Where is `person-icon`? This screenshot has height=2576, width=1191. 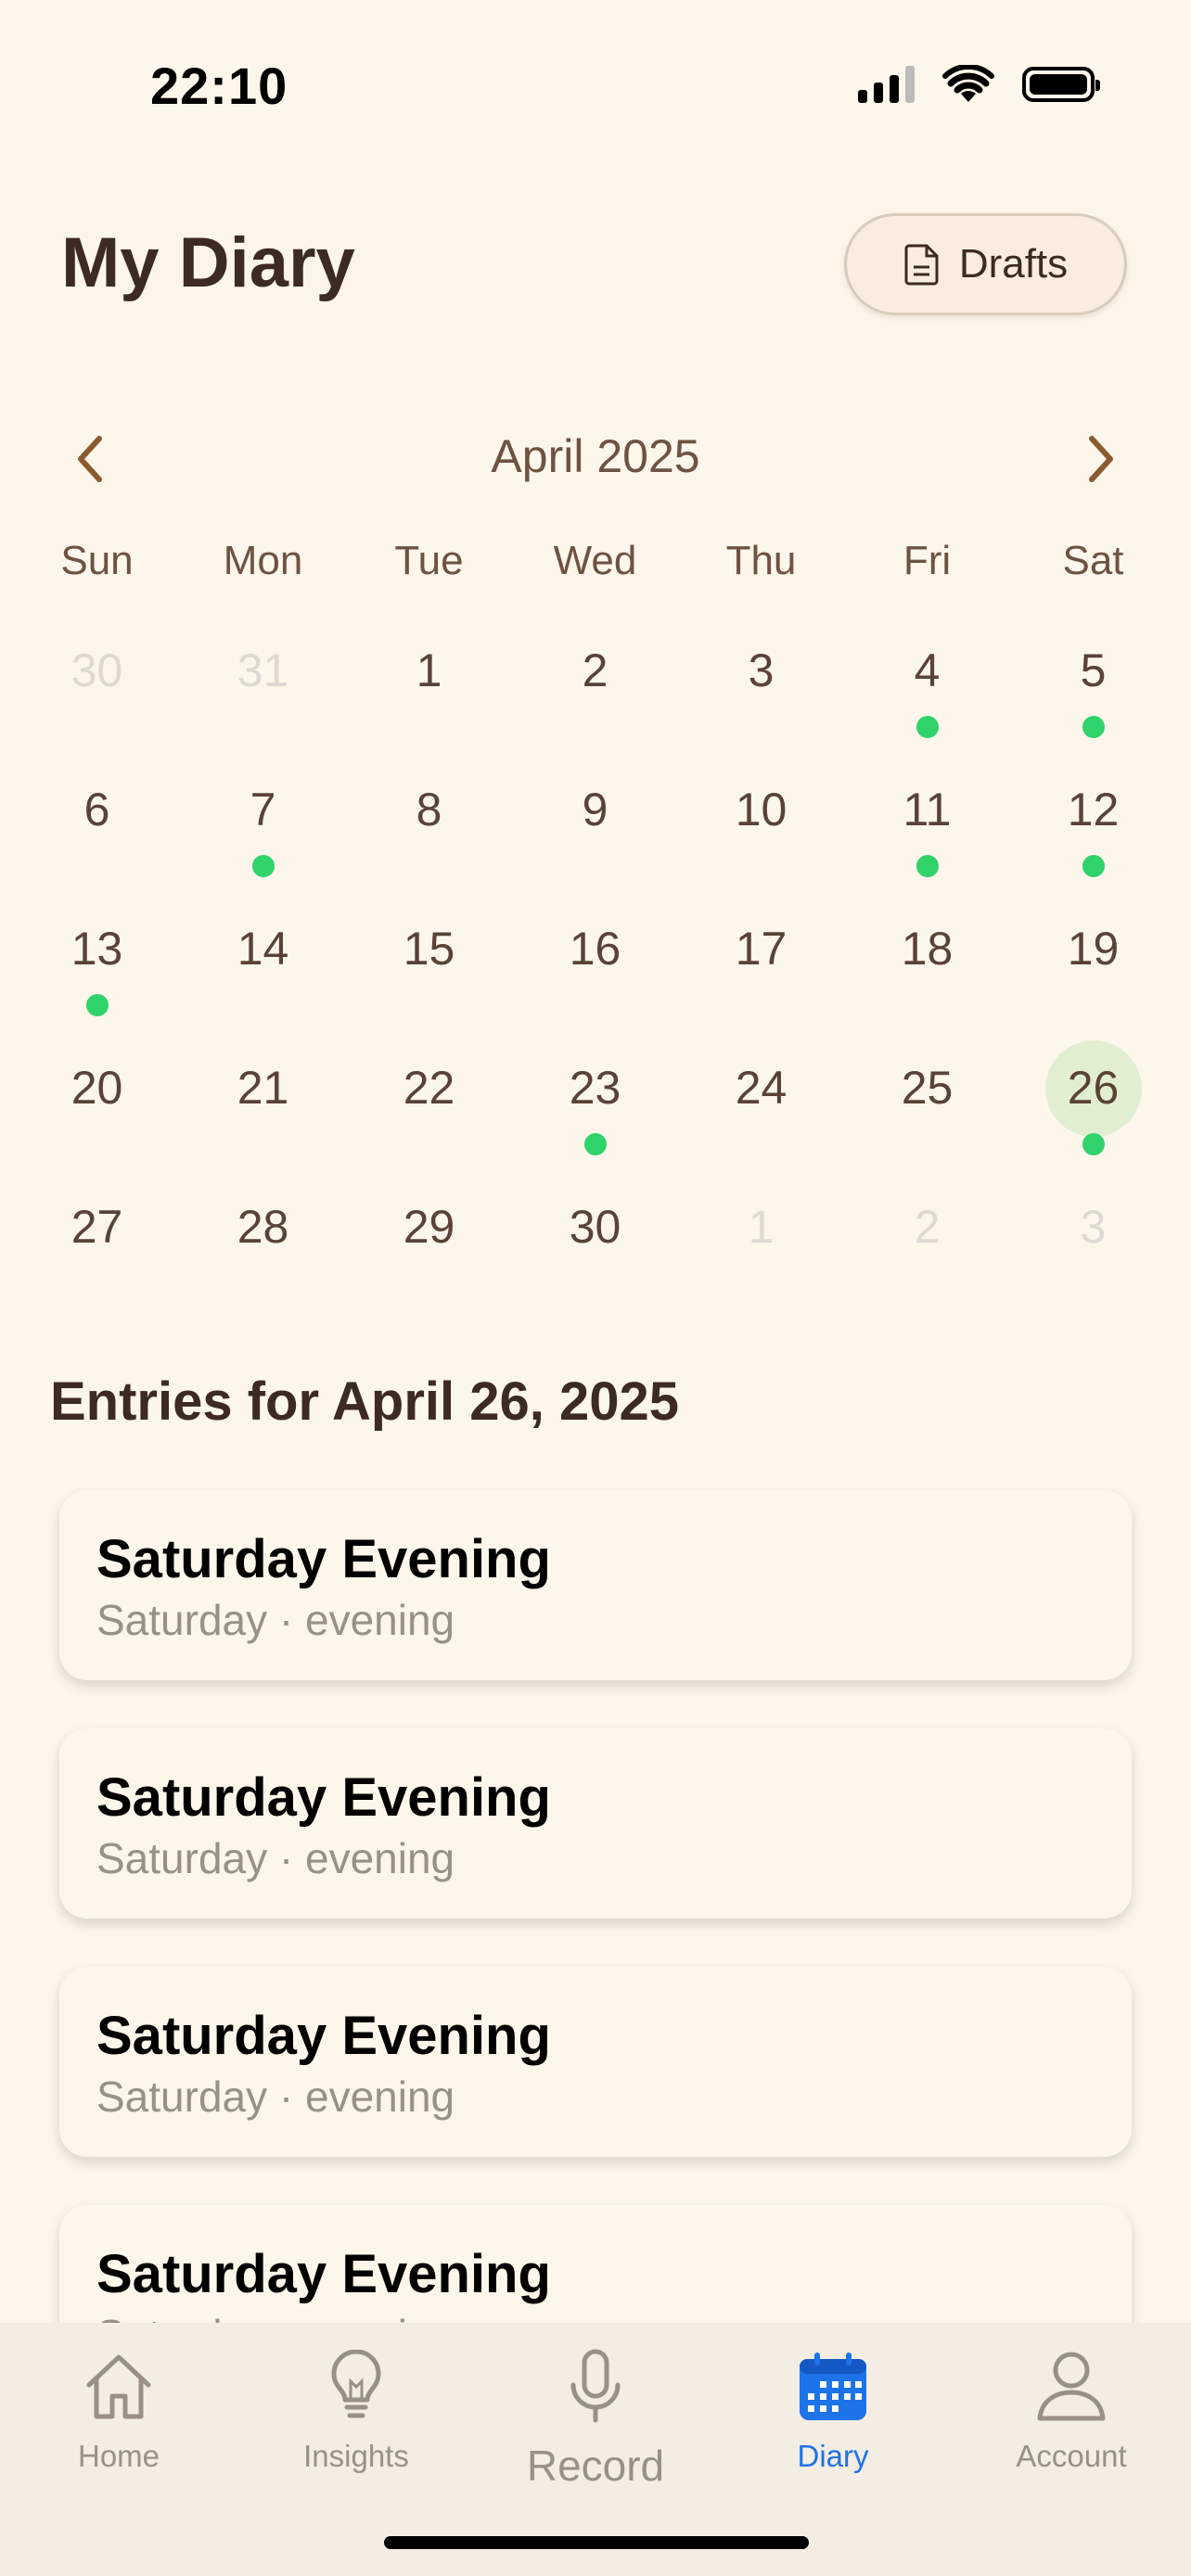 person-icon is located at coordinates (1071, 2386).